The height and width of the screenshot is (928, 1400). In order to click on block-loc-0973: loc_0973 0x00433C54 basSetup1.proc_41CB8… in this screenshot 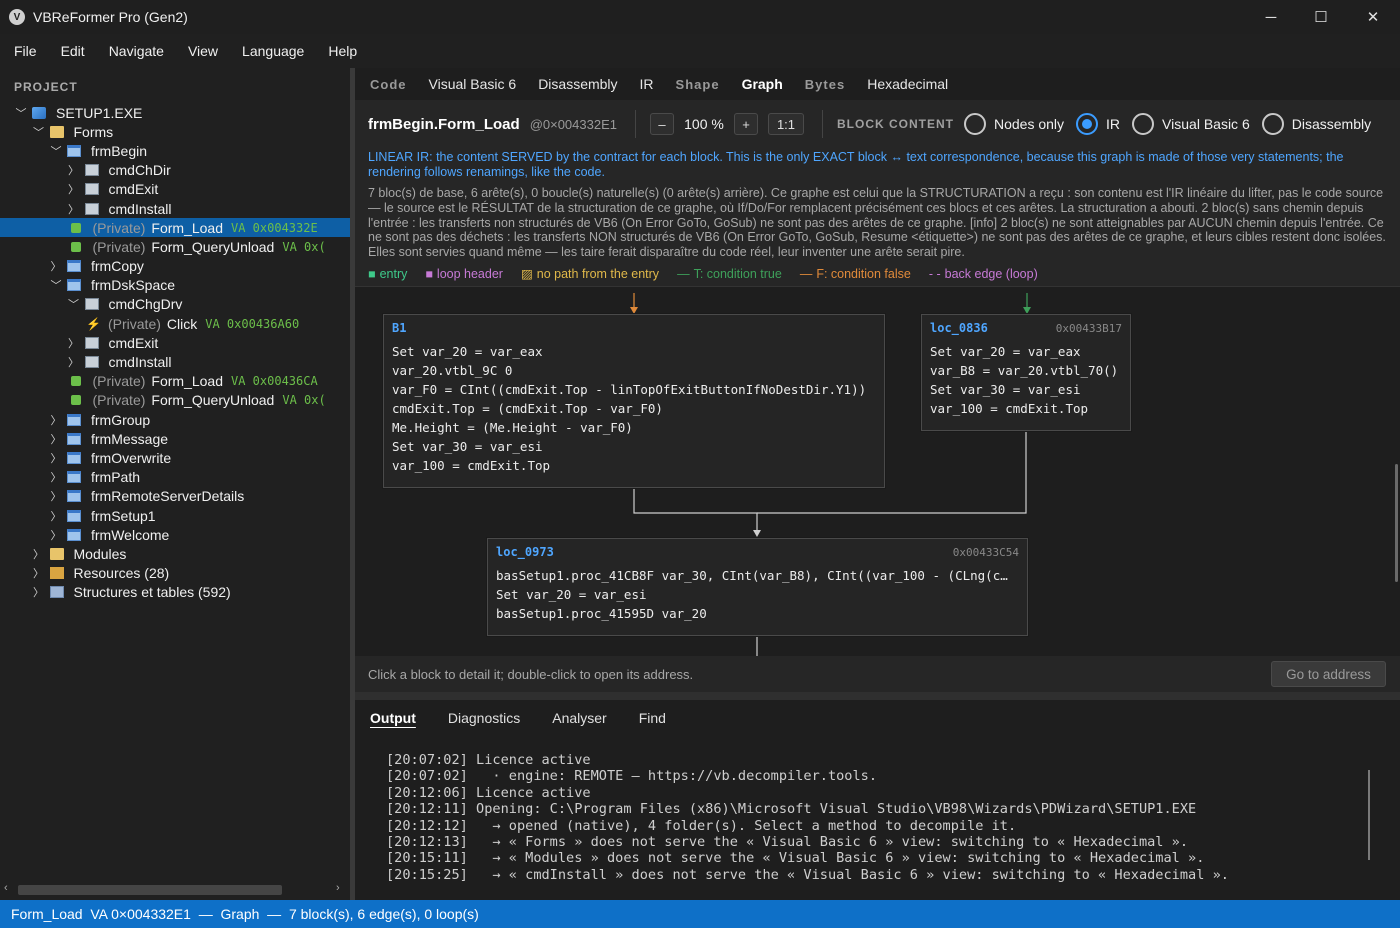, I will do `click(757, 587)`.